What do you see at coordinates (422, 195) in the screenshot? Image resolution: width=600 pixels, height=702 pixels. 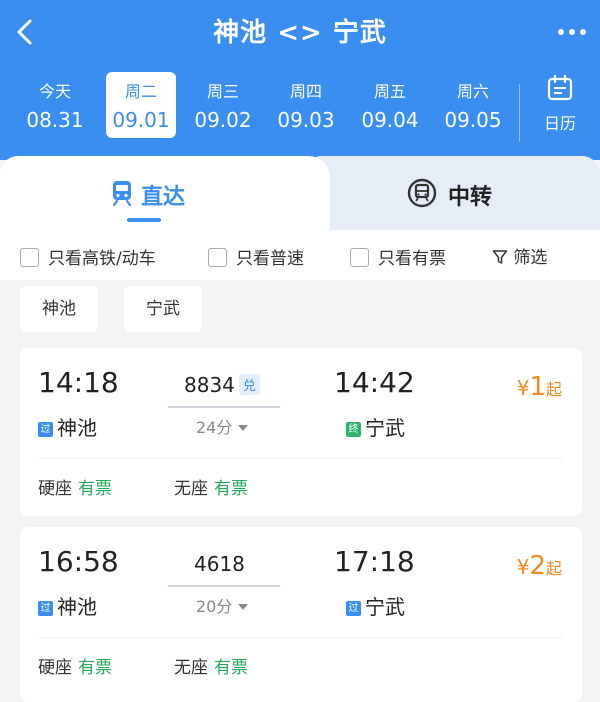 I see `transfer-icon` at bounding box center [422, 195].